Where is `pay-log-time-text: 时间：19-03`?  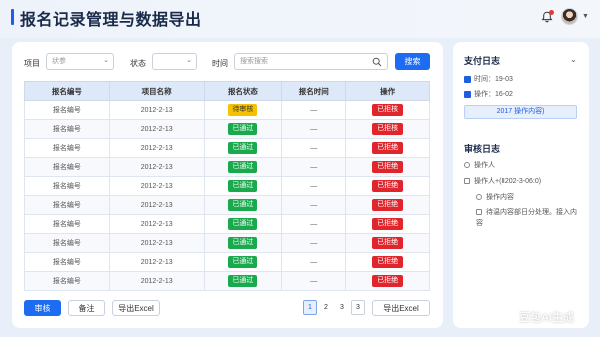
pay-log-time-text: 时间：19-03 is located at coordinates (493, 79).